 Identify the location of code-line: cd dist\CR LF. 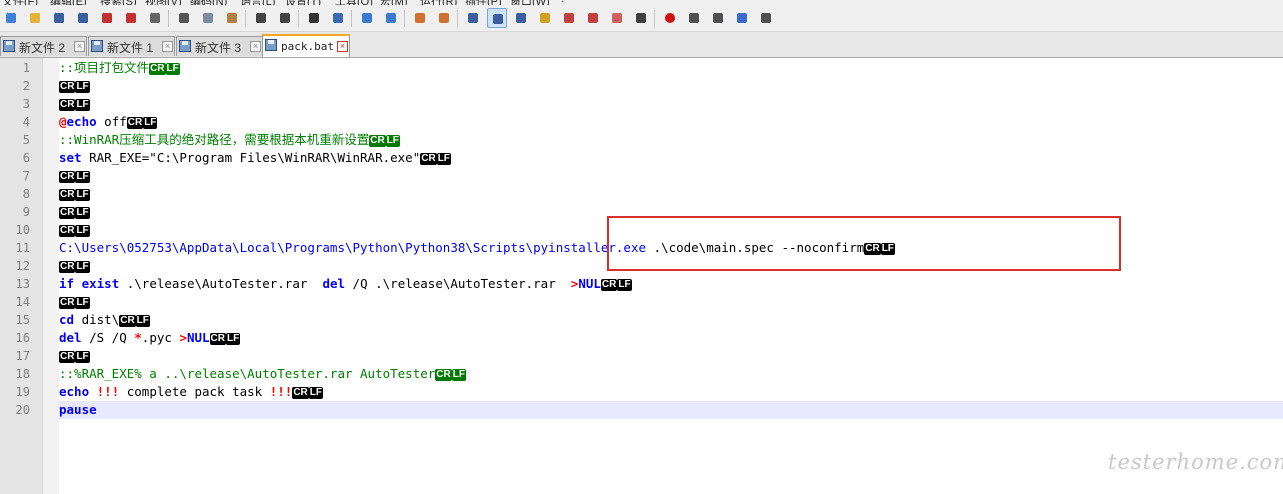
(671, 320).